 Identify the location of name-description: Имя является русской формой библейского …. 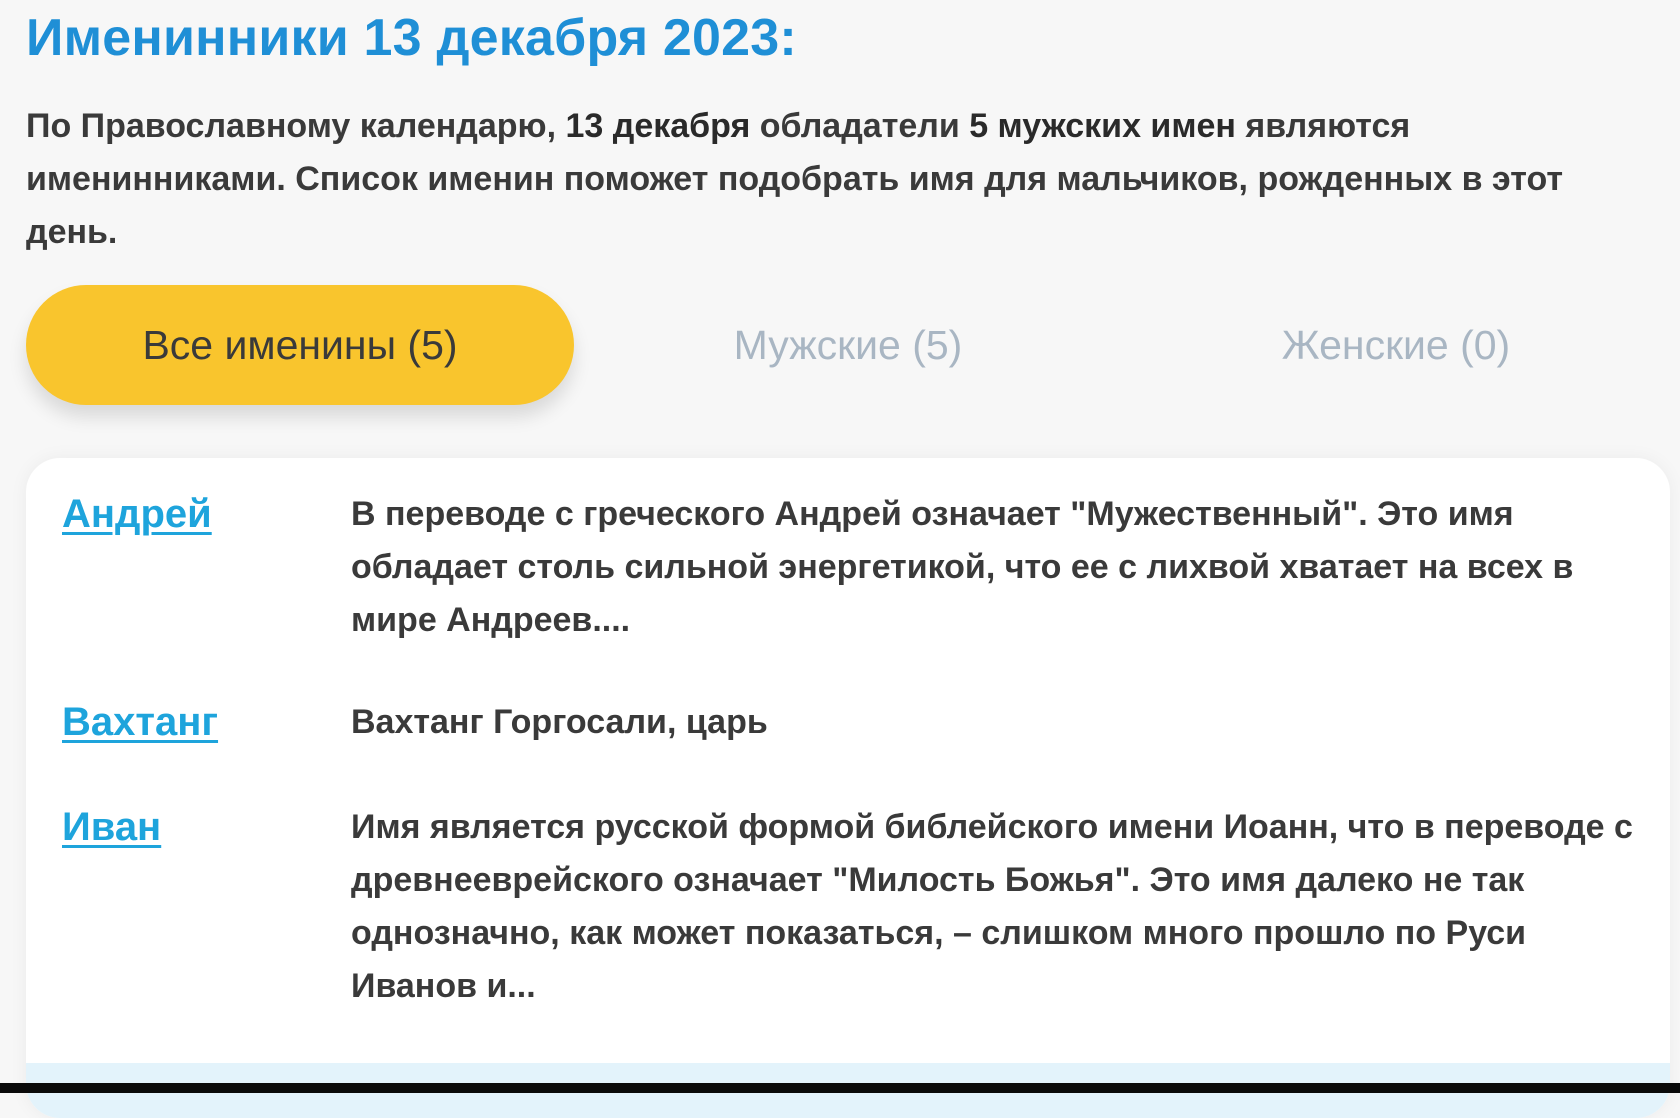
(992, 906).